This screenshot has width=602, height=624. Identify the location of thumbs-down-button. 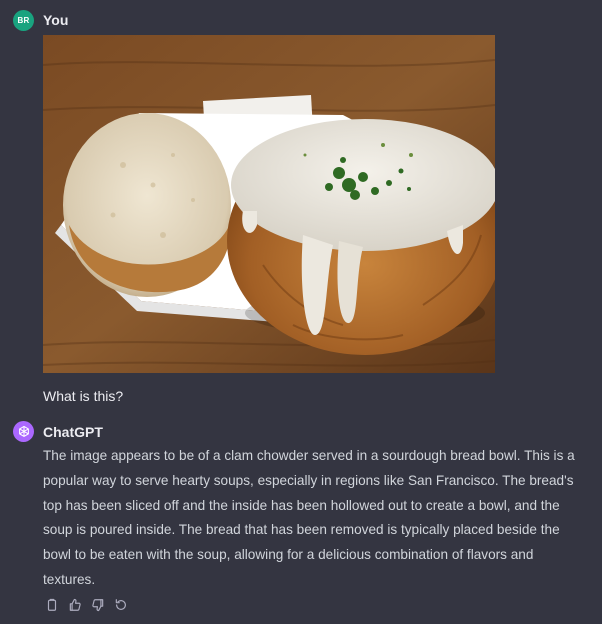
(97, 604).